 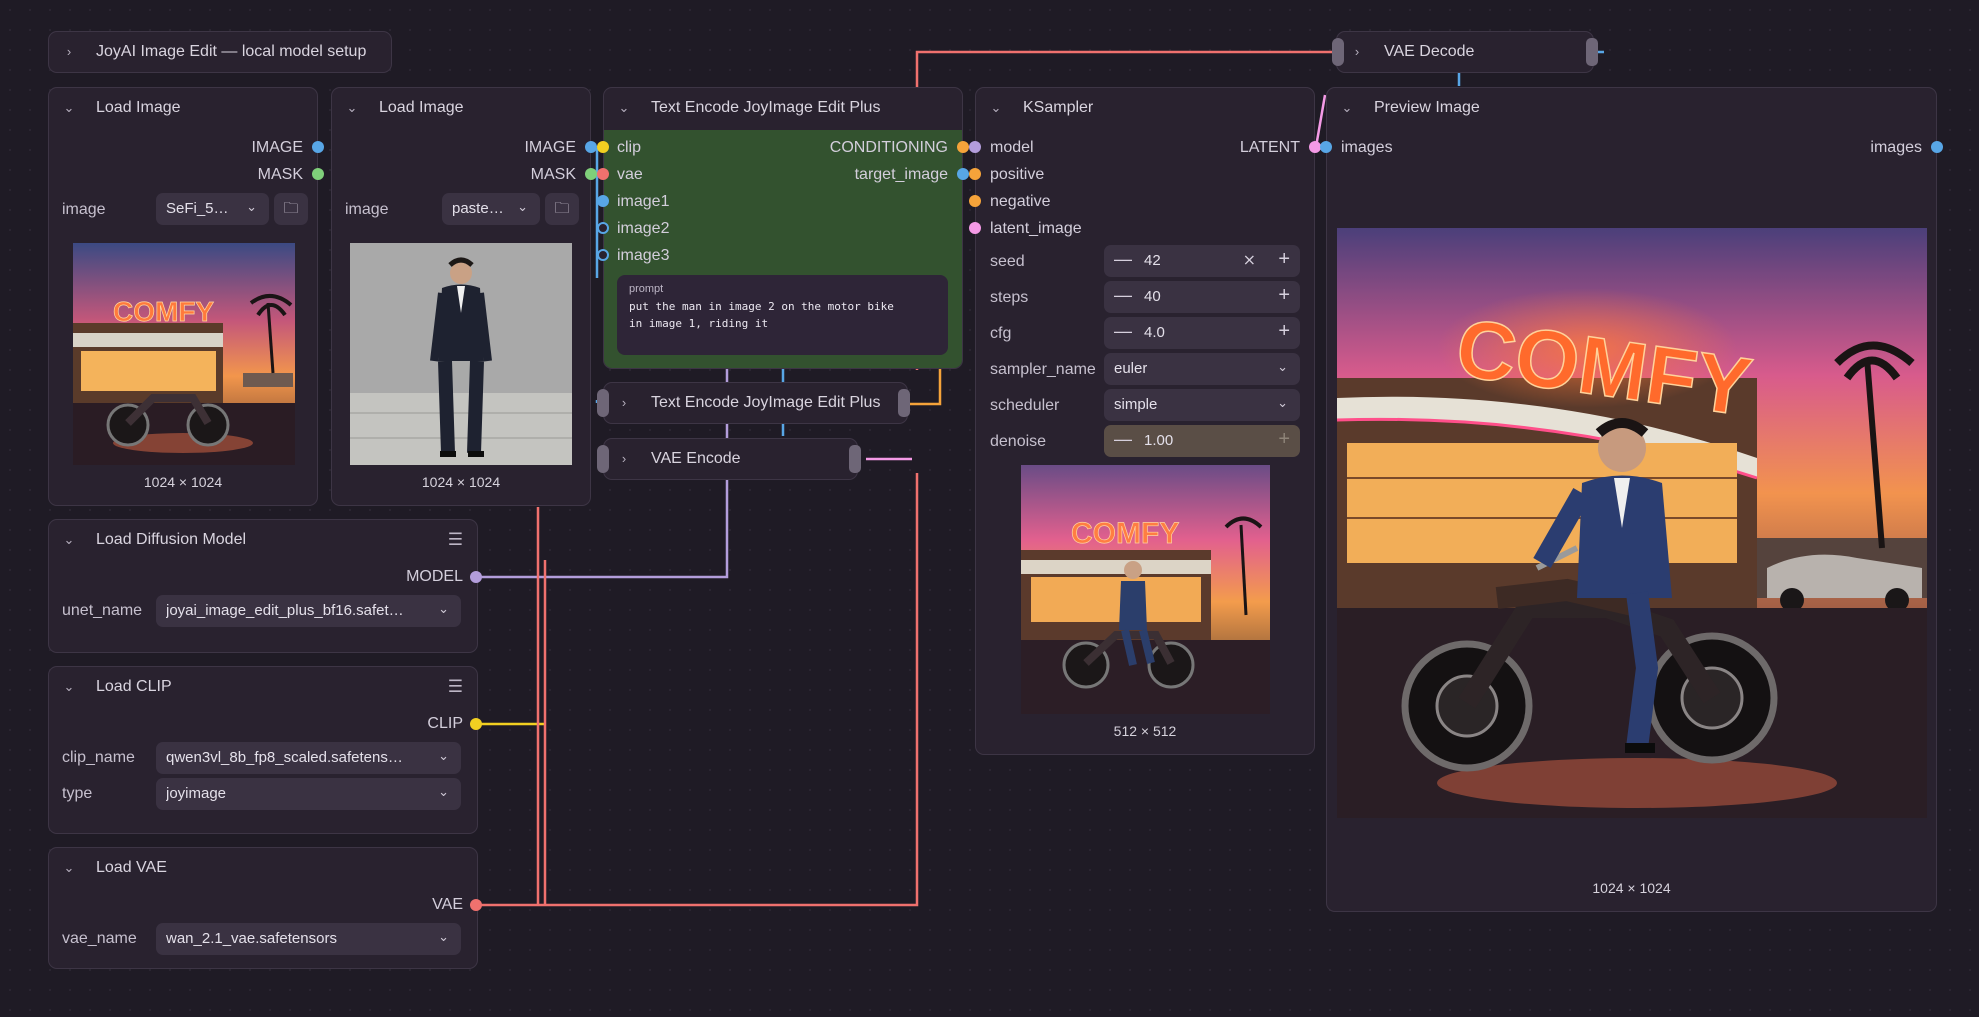 I want to click on svg-text: COMFY, so click(x=163, y=311).